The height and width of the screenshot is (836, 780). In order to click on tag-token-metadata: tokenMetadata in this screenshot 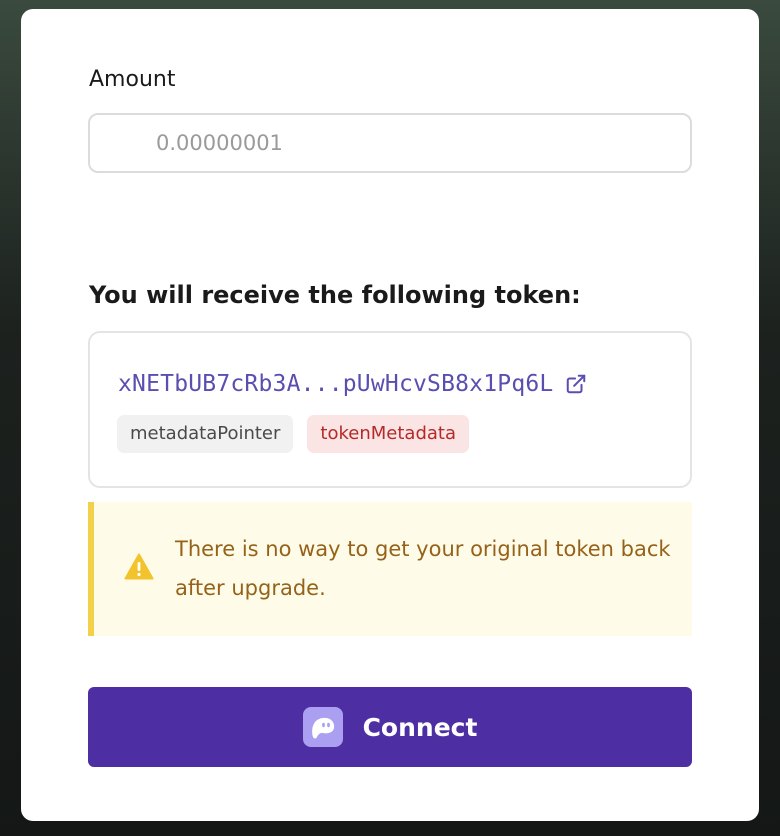, I will do `click(388, 434)`.